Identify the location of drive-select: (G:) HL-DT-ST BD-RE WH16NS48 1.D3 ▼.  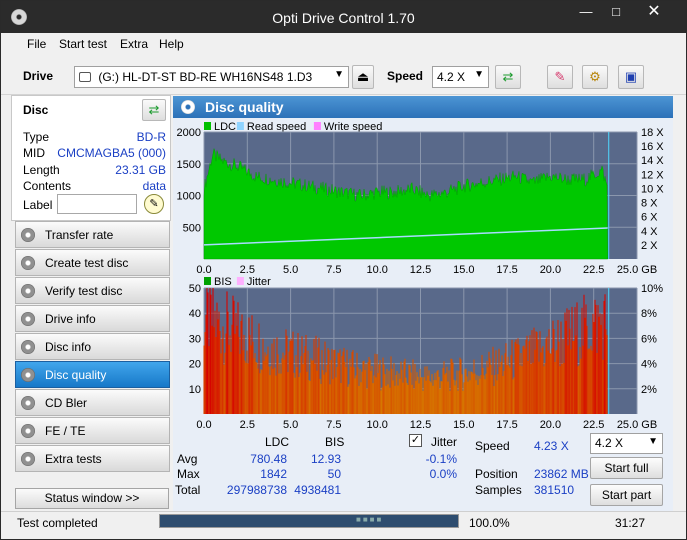
(211, 77).